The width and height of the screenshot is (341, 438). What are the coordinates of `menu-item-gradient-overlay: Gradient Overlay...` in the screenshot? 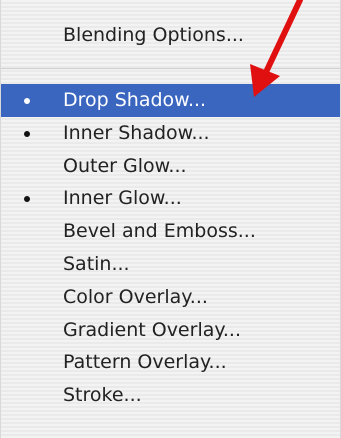 It's located at (170, 330).